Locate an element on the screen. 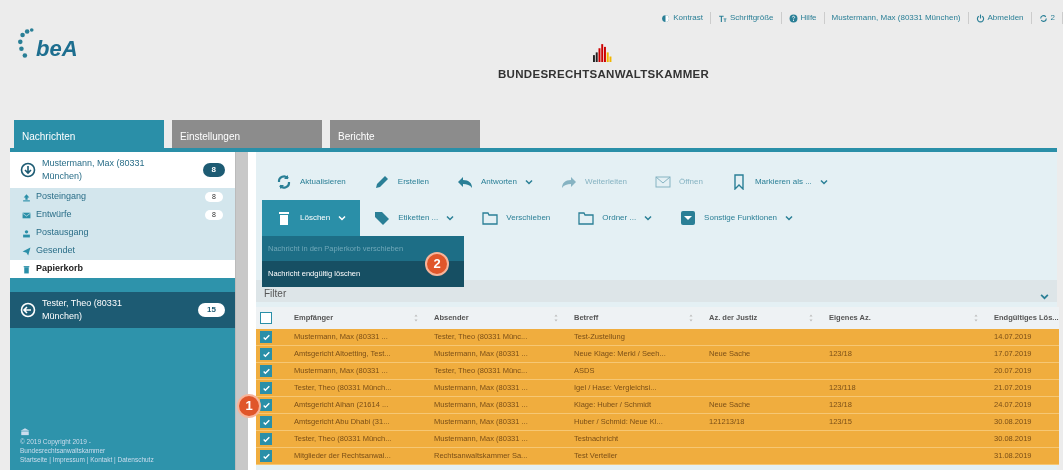  download-icon is located at coordinates (28, 170).